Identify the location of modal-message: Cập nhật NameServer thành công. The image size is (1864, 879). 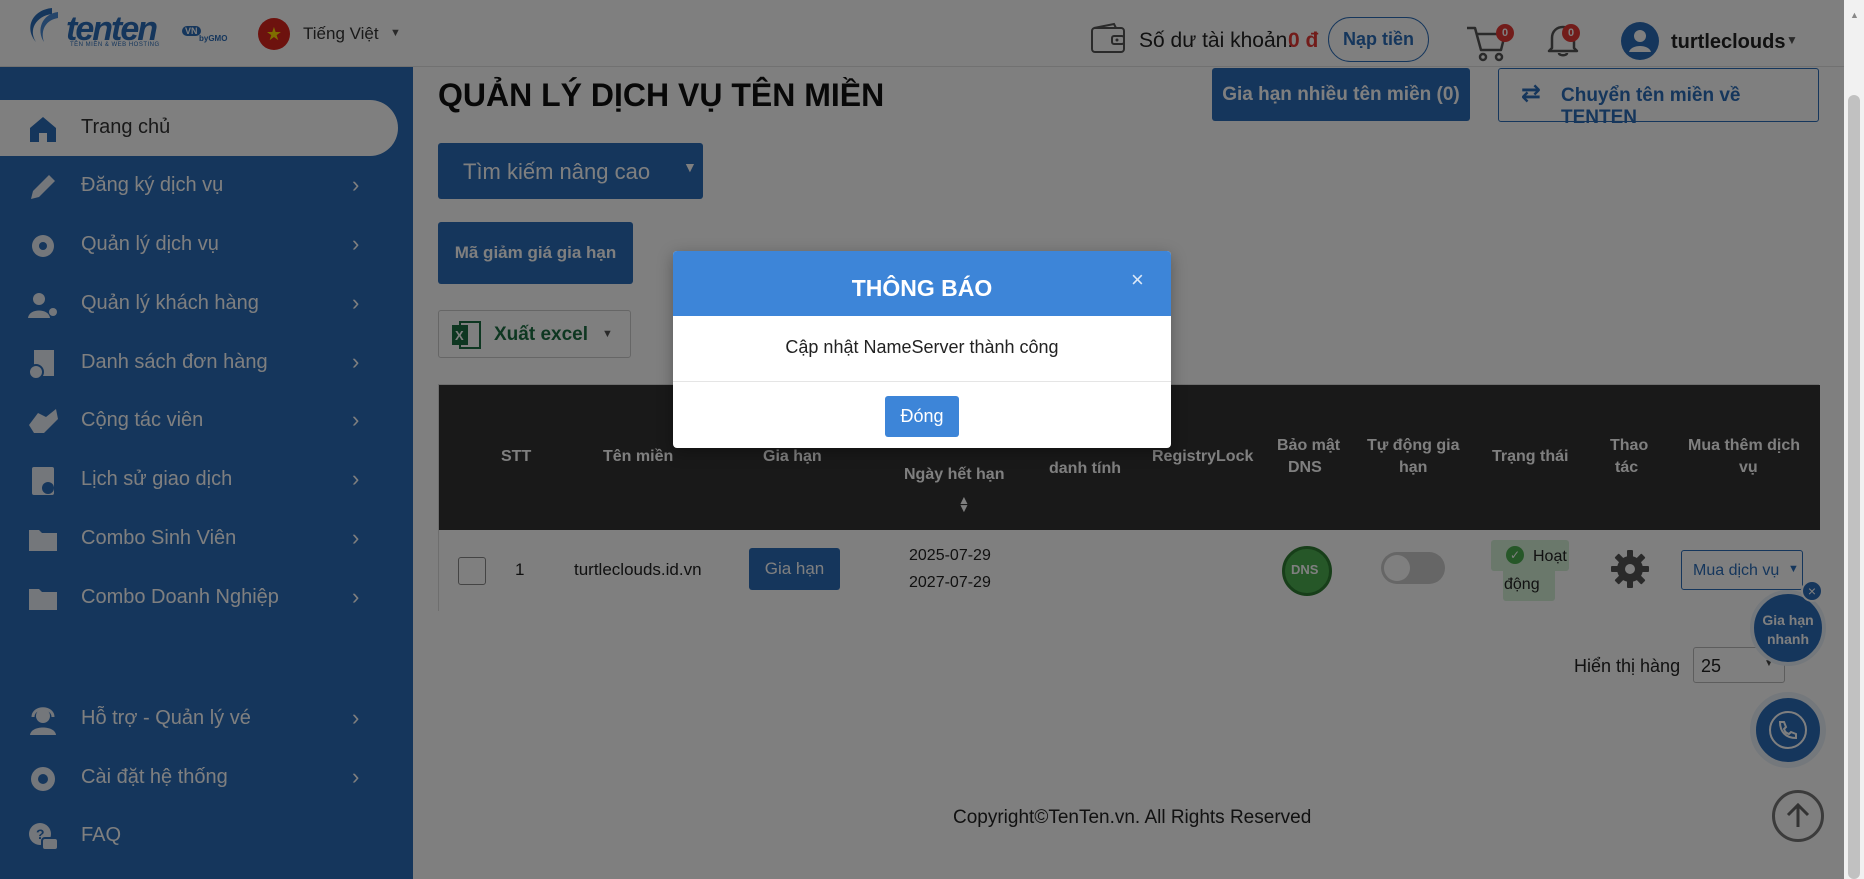
(922, 347).